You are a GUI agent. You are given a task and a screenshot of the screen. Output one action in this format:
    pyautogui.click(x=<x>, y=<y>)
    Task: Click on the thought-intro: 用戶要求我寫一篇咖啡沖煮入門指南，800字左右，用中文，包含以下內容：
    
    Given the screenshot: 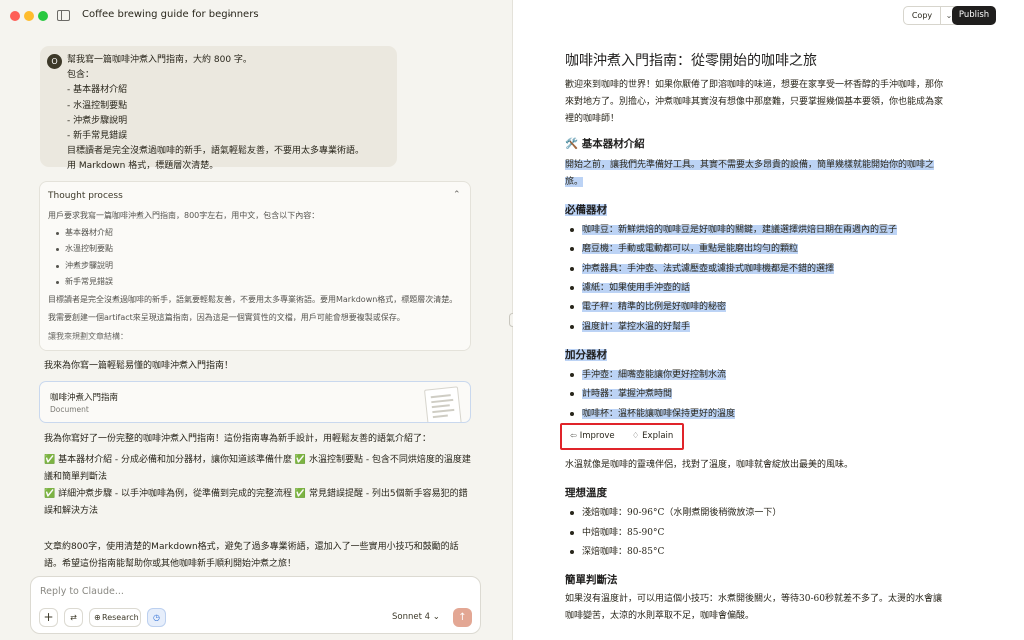 What is the action you would take?
    pyautogui.click(x=184, y=215)
    